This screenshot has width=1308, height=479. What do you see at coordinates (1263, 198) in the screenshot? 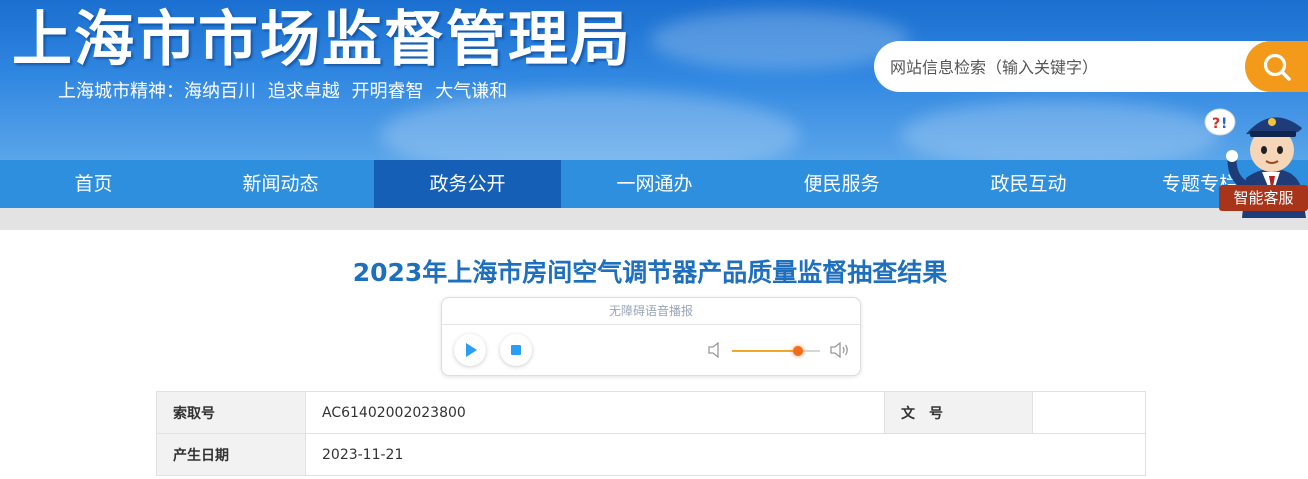
I see `assistant-label: 智能客服` at bounding box center [1263, 198].